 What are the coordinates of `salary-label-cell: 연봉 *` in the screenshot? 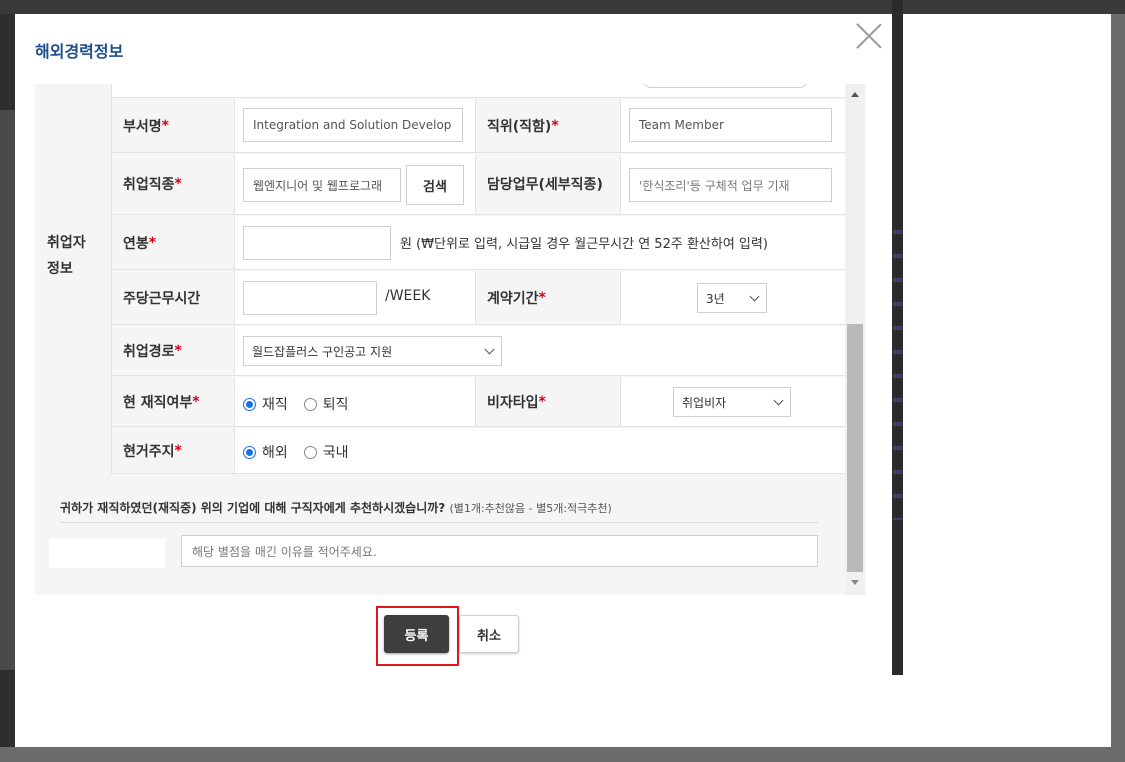 It's located at (173, 242).